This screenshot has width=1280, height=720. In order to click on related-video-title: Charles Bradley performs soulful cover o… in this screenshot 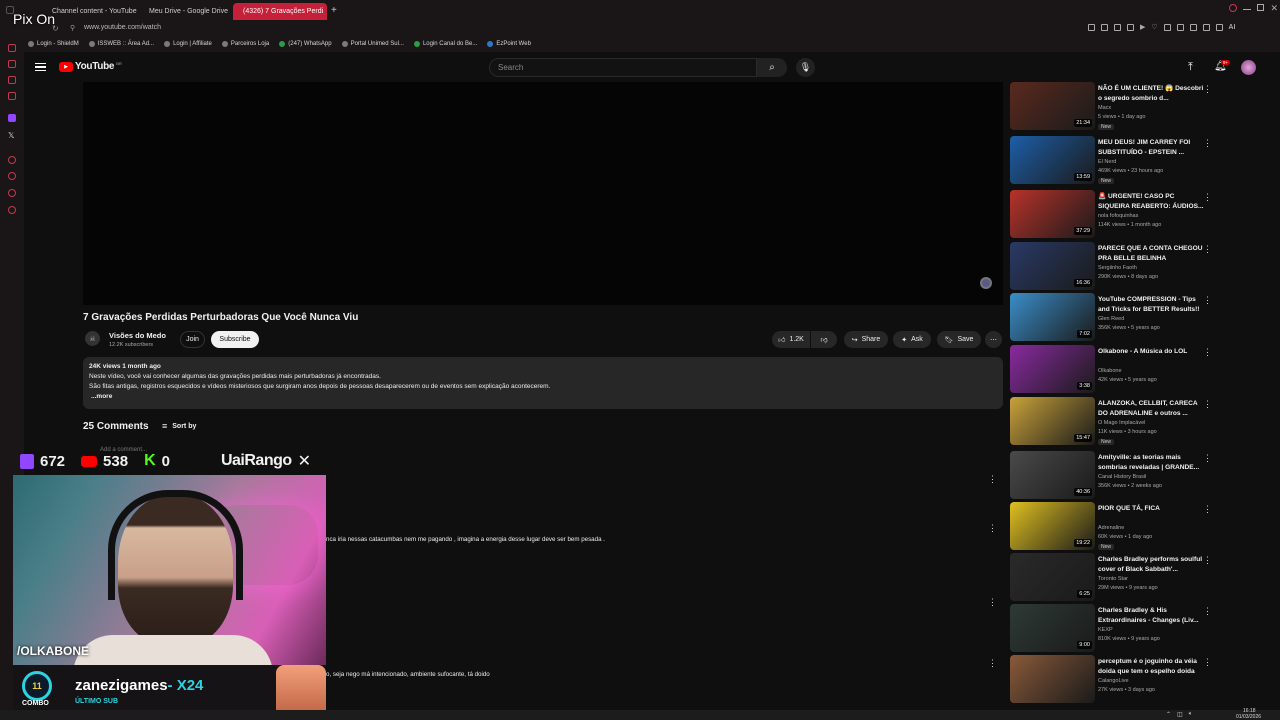, I will do `click(1151, 564)`.